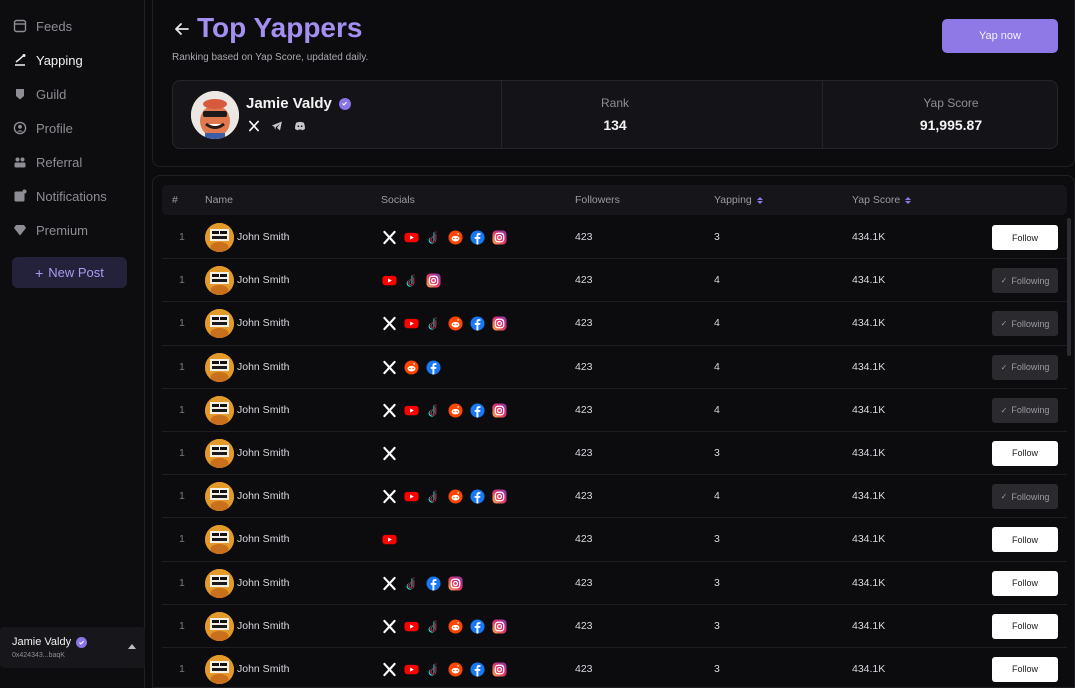 This screenshot has width=1075, height=688. I want to click on yap-now-button: Yap now, so click(1000, 36).